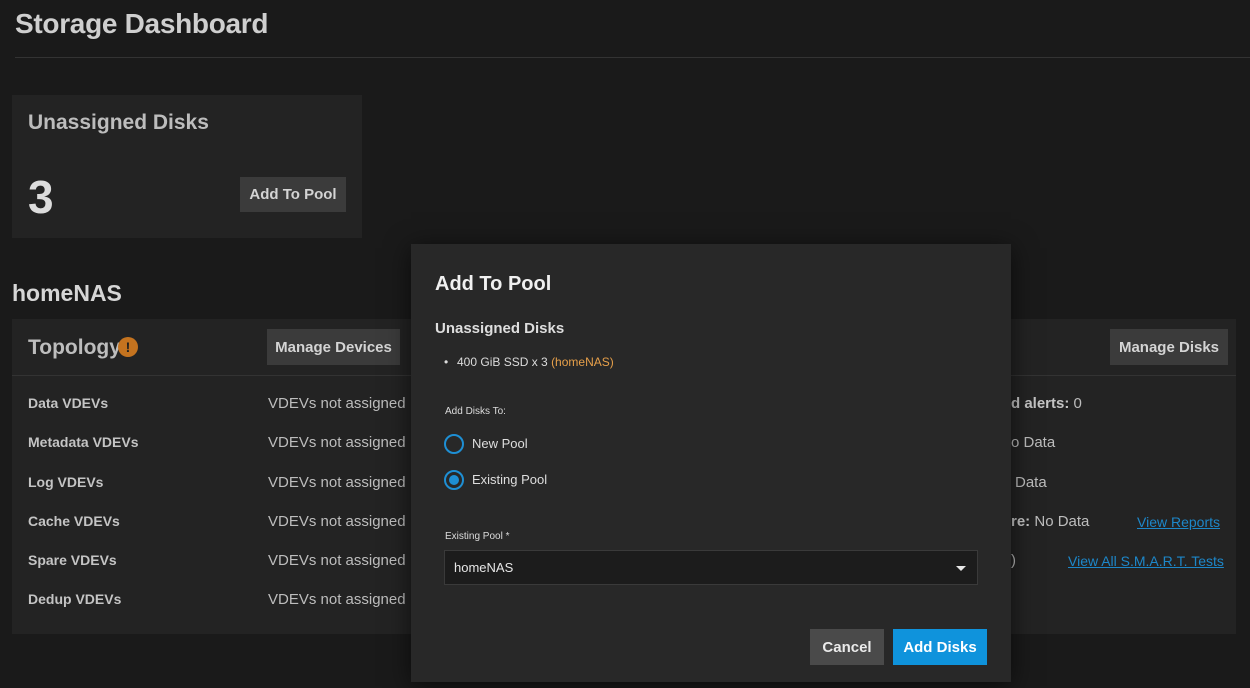 The height and width of the screenshot is (688, 1250). I want to click on alert-circle-icon: !, so click(128, 347).